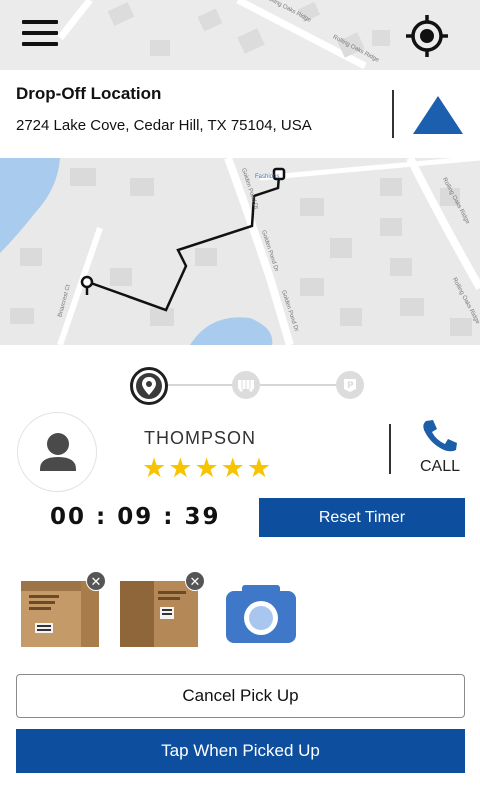 Image resolution: width=480 pixels, height=800 pixels. I want to click on step-in-transit, so click(246, 385).